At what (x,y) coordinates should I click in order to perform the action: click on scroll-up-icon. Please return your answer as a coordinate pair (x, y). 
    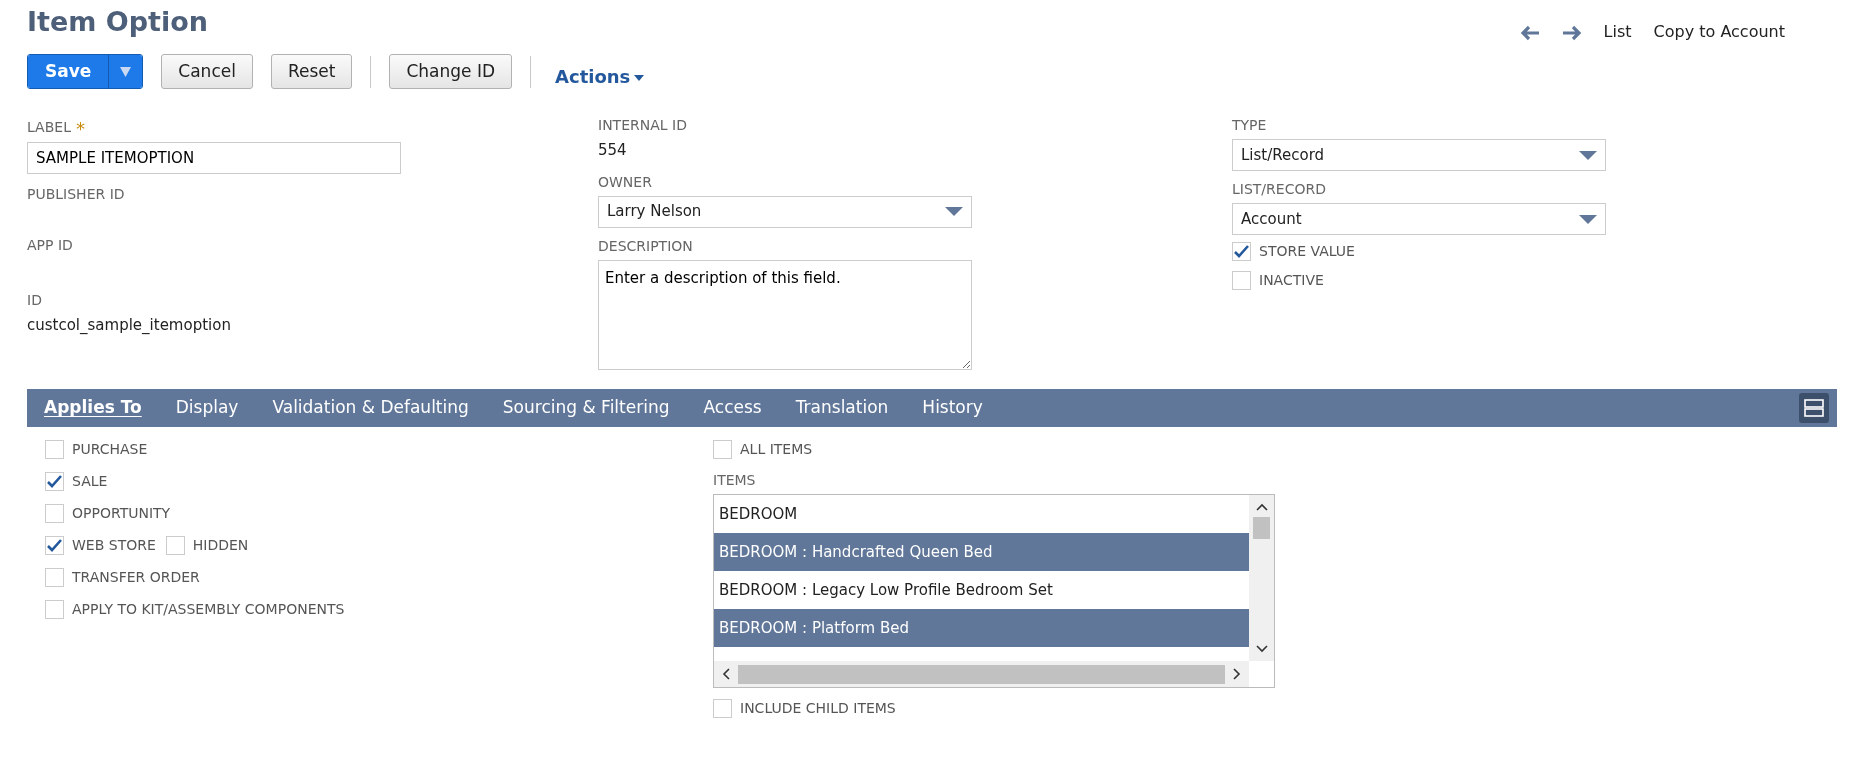
    Looking at the image, I should click on (1261, 507).